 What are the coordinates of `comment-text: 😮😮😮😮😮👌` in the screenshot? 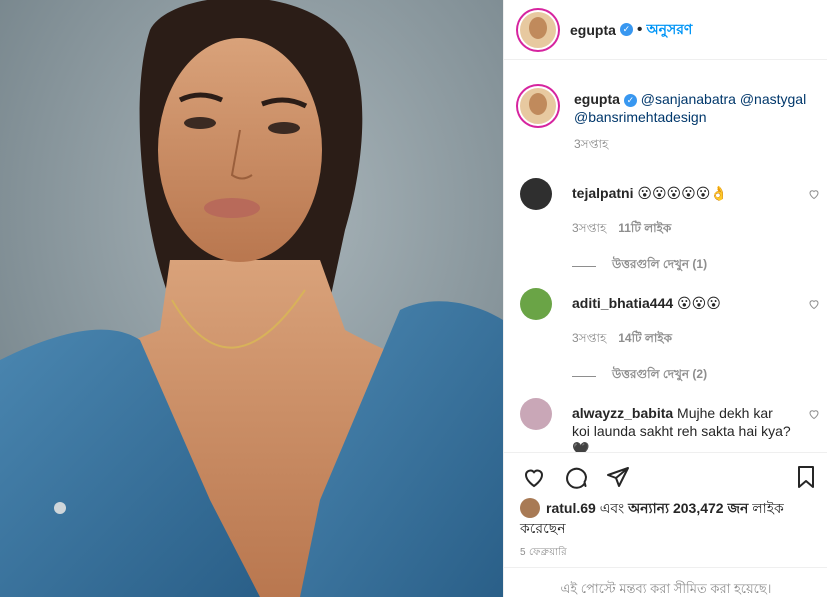 It's located at (682, 193).